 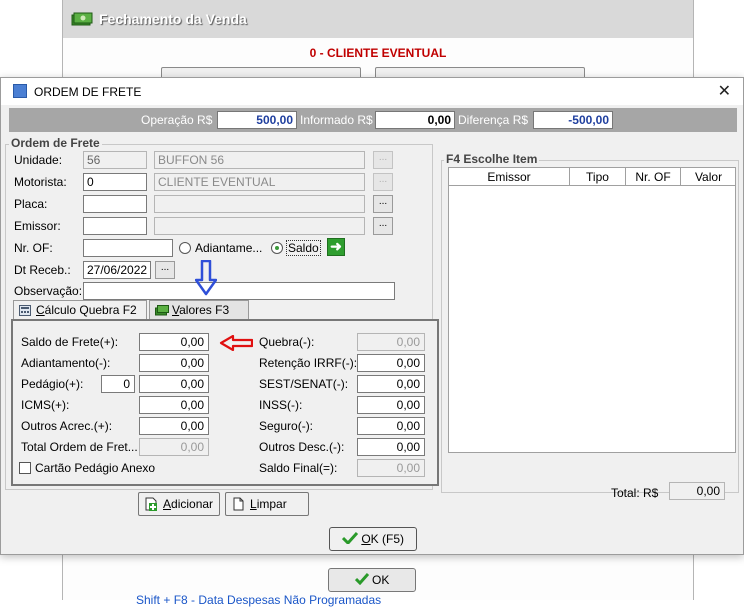 I want to click on dt-receb-field: 27/06/2022, so click(x=117, y=270).